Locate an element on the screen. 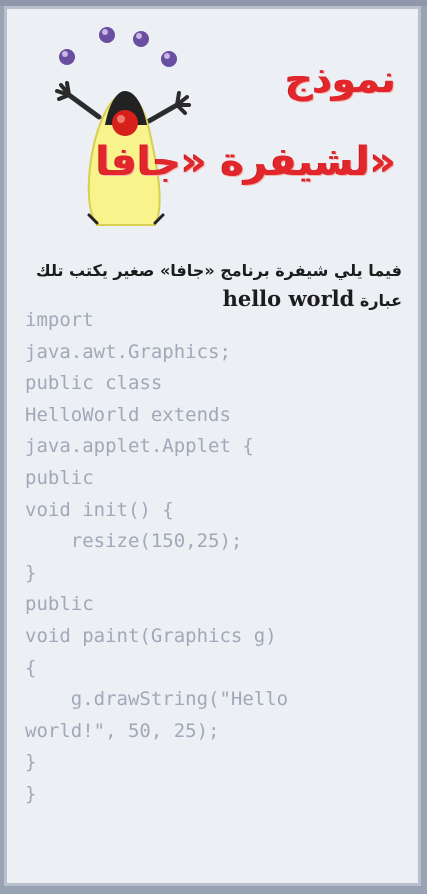 The width and height of the screenshot is (427, 894). code-line: world!", 50, 25); is located at coordinates (122, 730).